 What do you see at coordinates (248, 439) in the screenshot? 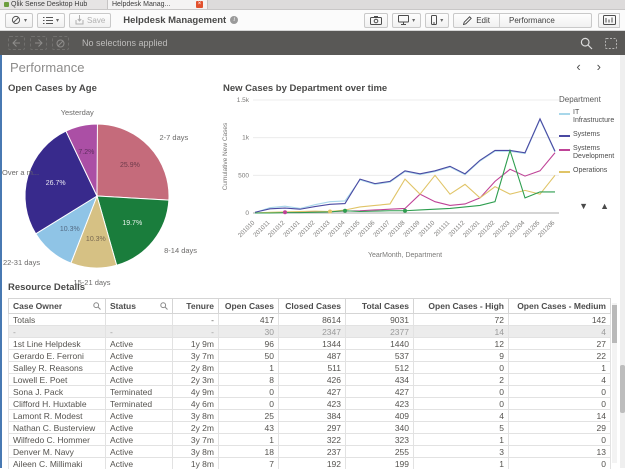
I see `table-cell: 1` at bounding box center [248, 439].